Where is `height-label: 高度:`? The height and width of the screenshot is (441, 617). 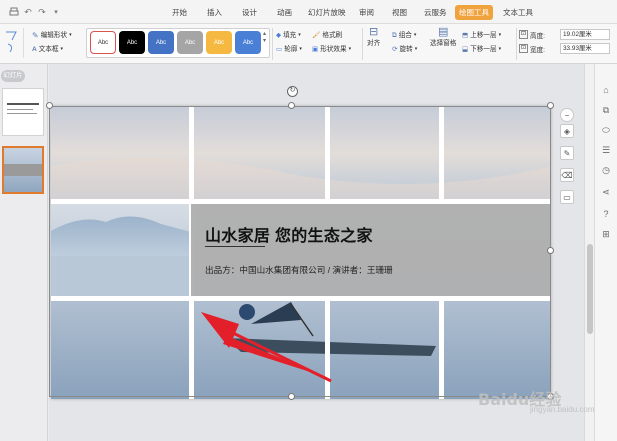 height-label: 高度: is located at coordinates (538, 36).